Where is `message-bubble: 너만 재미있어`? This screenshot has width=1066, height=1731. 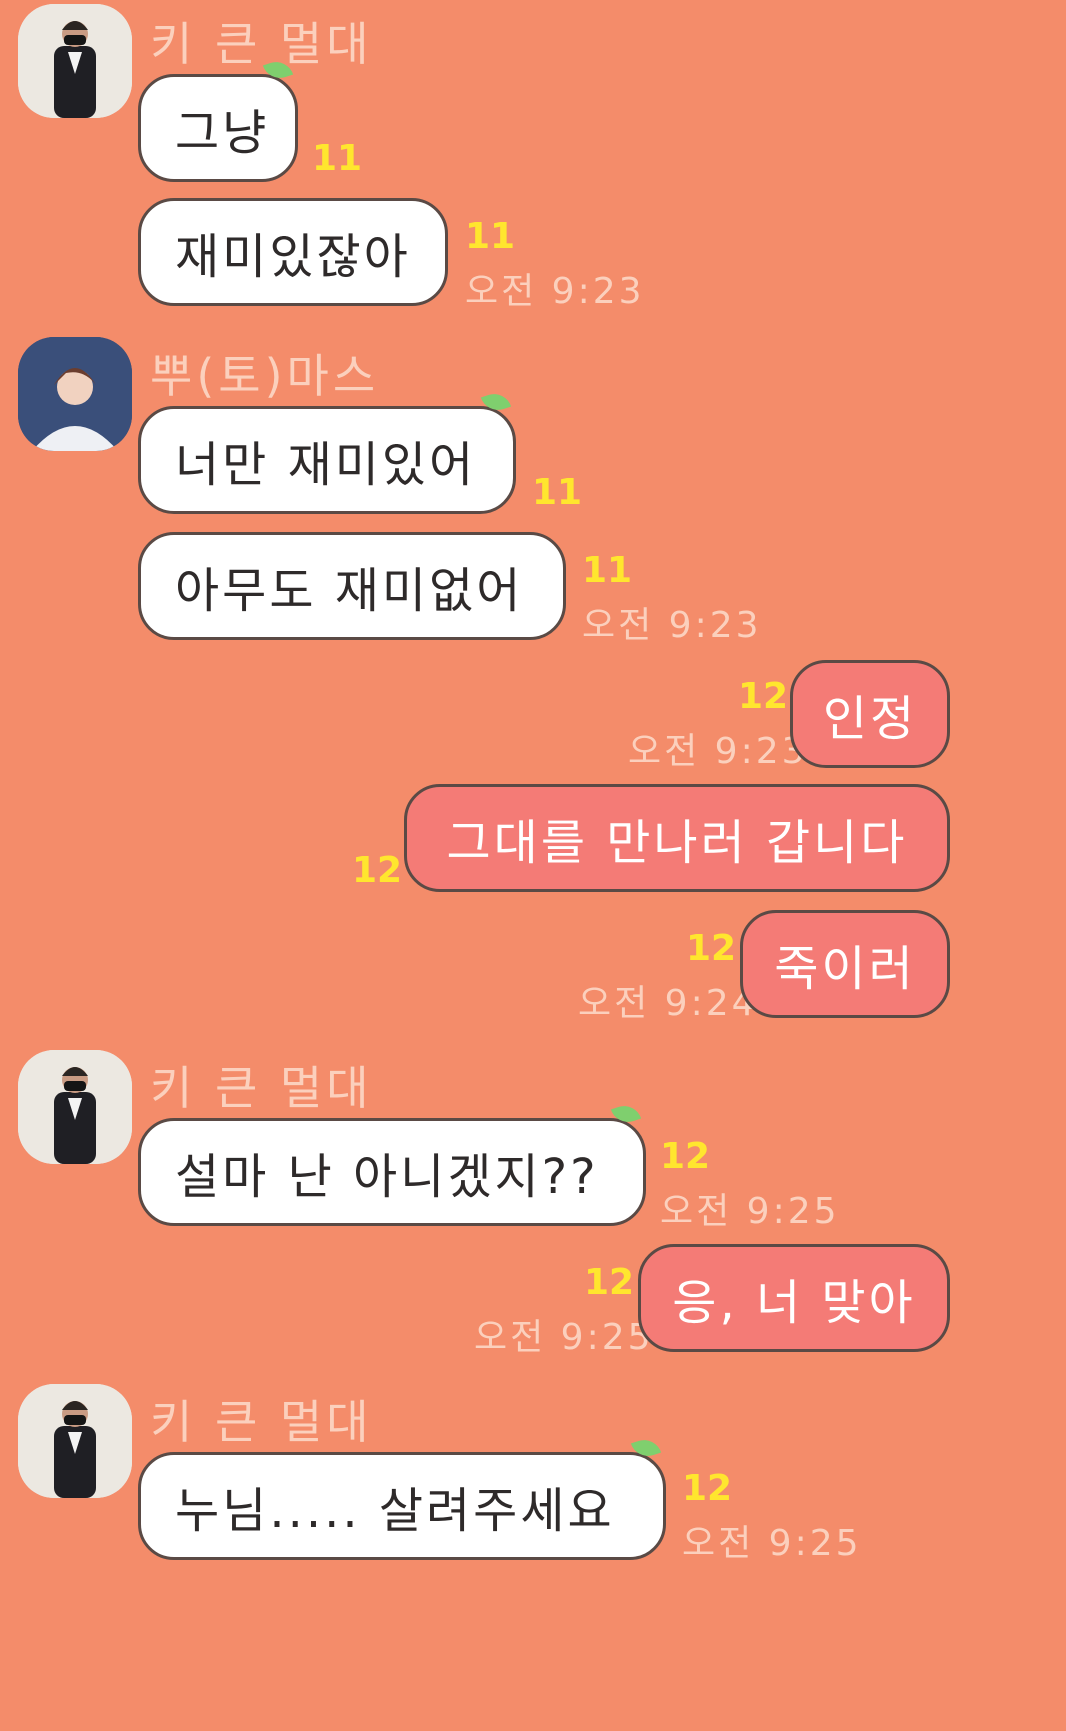 message-bubble: 너만 재미있어 is located at coordinates (327, 451).